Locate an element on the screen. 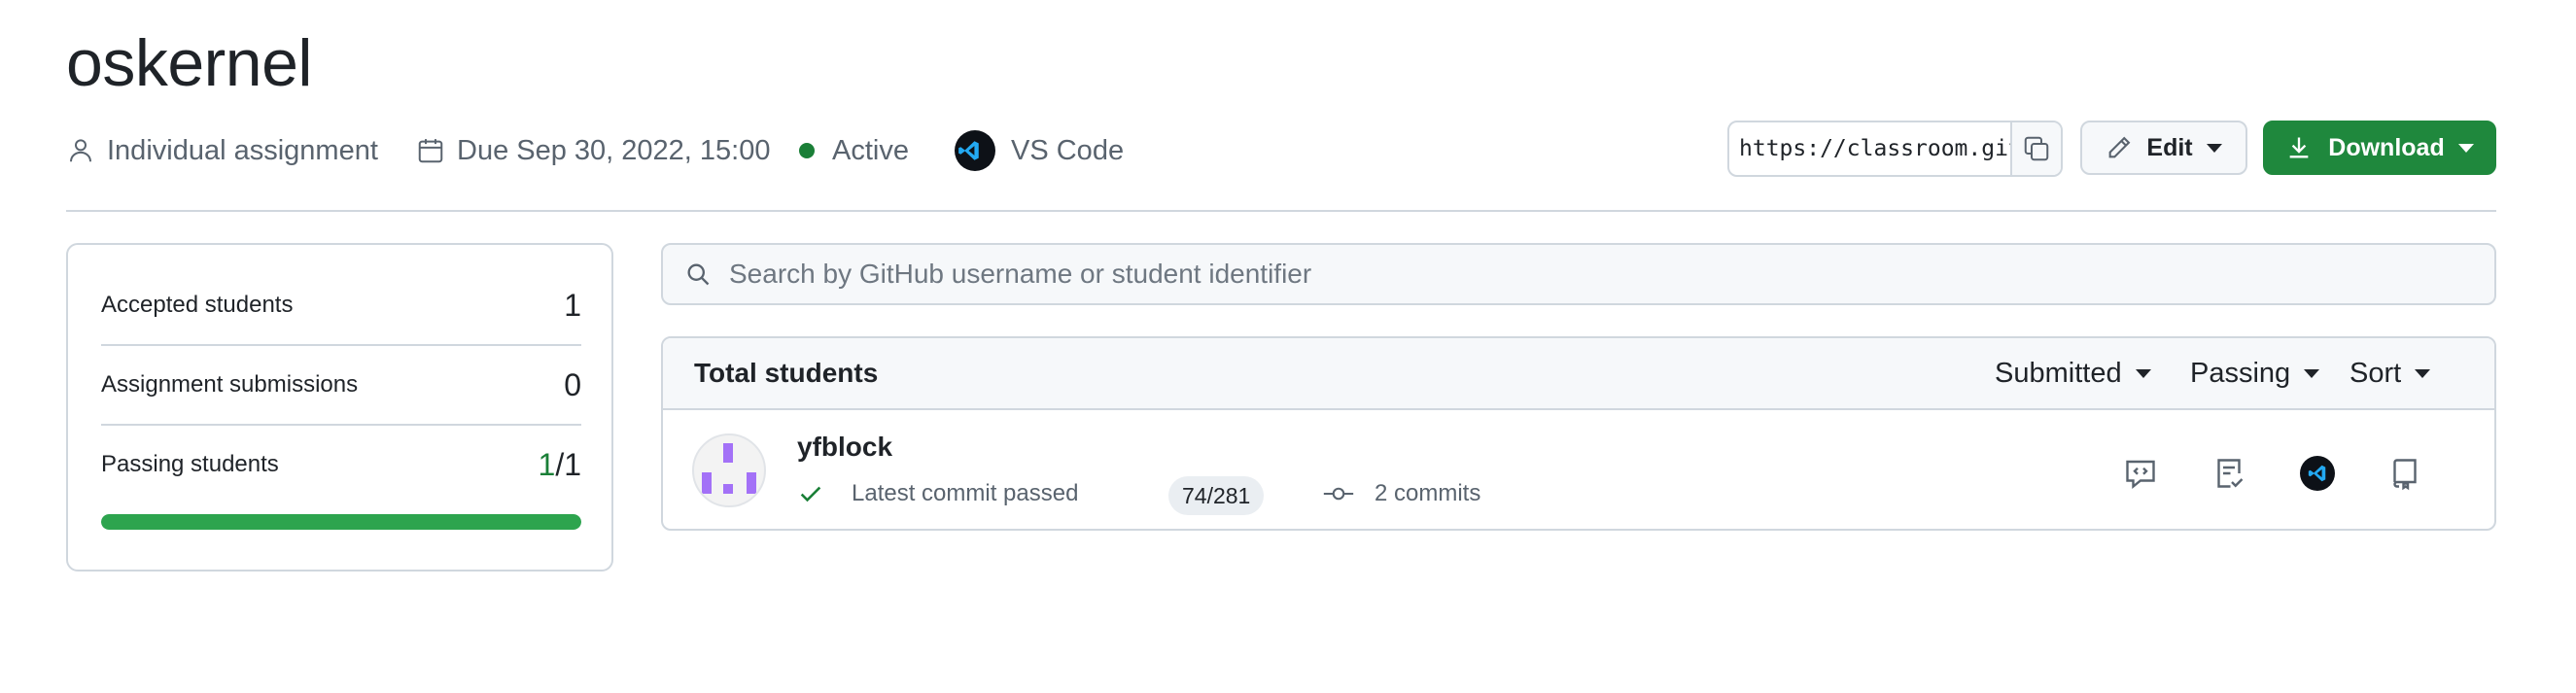 The image size is (2576, 693). status-indicator: Active is located at coordinates (854, 150).